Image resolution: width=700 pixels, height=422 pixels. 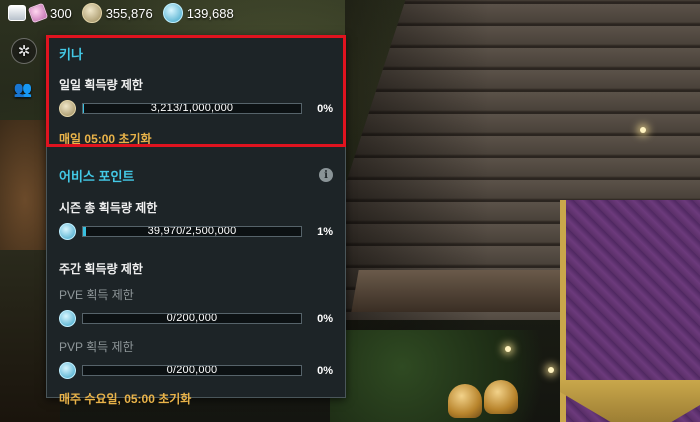 I want to click on currency-bar: 300 355,876 139,688, so click(x=121, y=13).